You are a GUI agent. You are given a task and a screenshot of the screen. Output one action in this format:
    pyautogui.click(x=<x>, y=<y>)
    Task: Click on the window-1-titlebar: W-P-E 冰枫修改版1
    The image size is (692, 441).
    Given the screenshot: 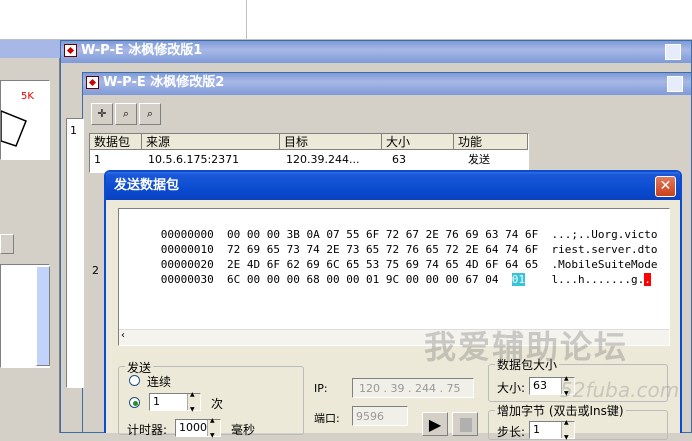 What is the action you would take?
    pyautogui.click(x=376, y=52)
    